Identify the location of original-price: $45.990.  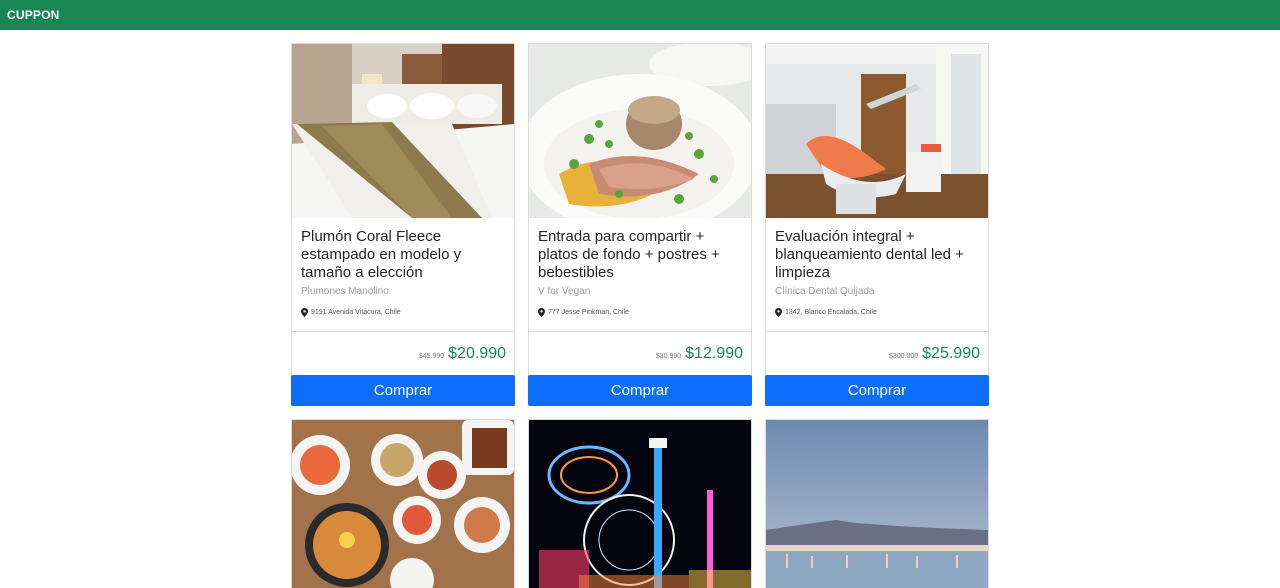
(431, 356).